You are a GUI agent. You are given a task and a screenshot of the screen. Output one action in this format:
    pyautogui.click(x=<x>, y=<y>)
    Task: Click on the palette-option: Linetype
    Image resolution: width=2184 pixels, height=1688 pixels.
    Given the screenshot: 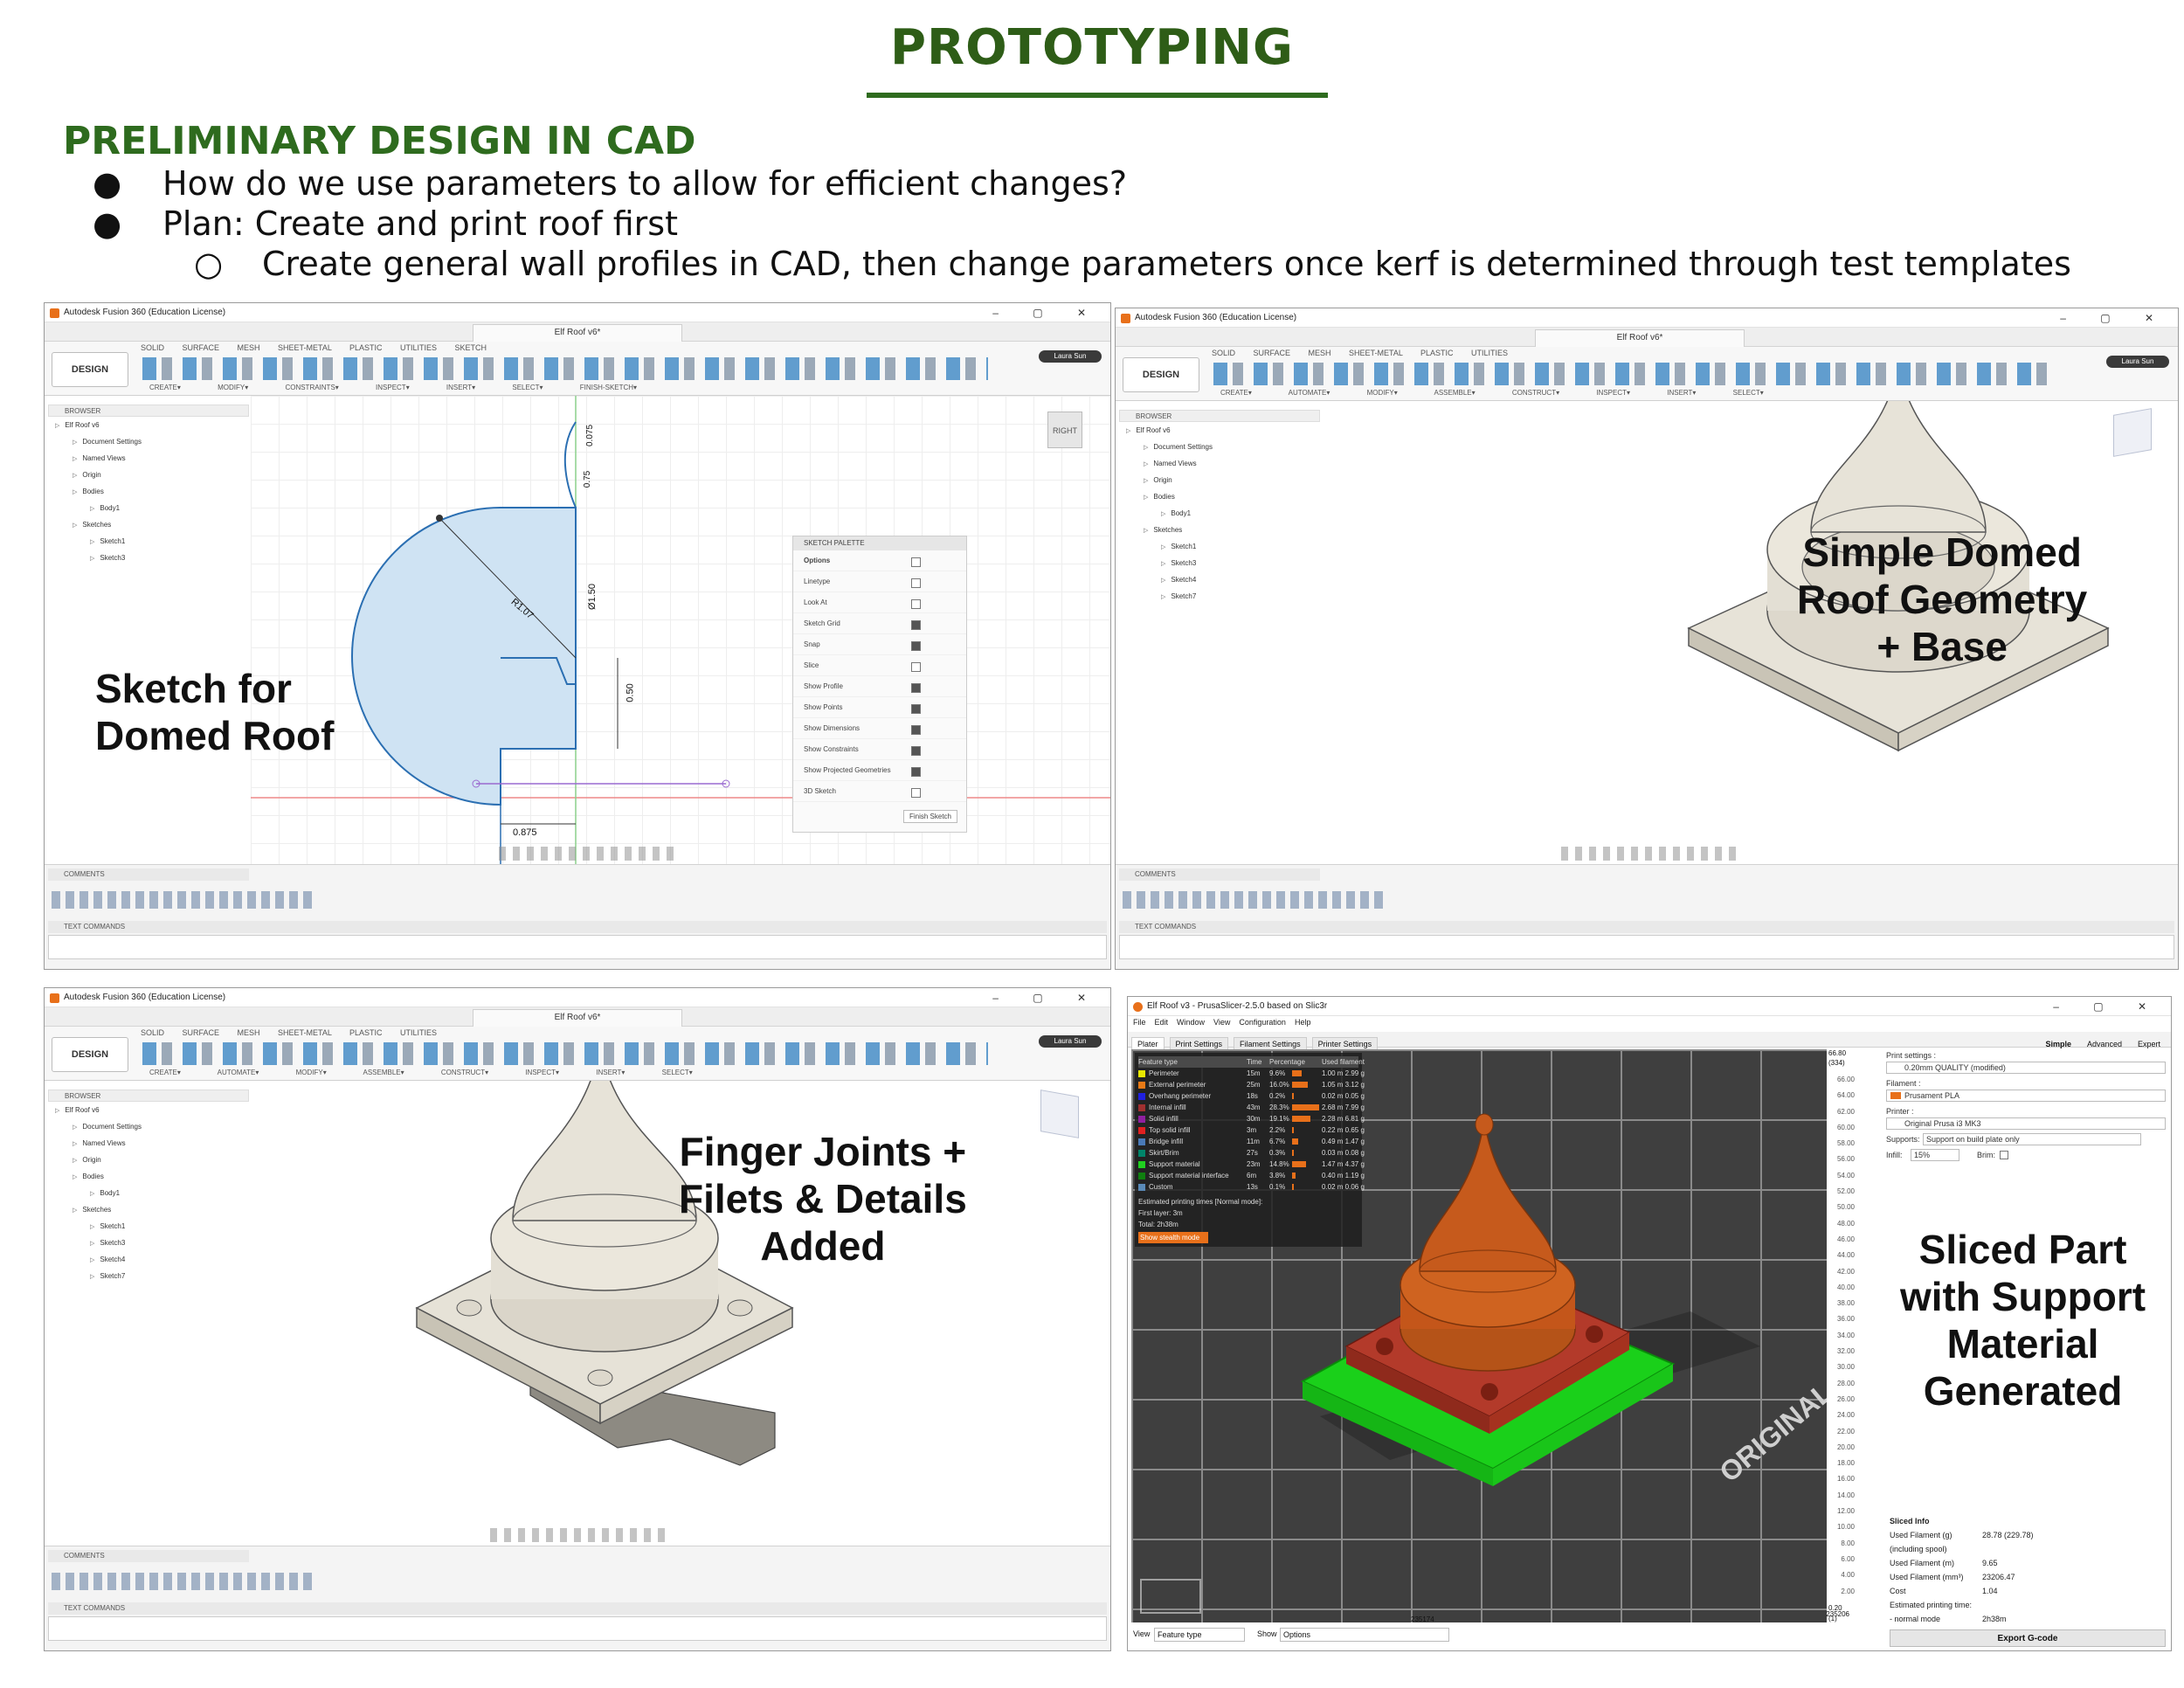 What is the action you would take?
    pyautogui.click(x=879, y=581)
    